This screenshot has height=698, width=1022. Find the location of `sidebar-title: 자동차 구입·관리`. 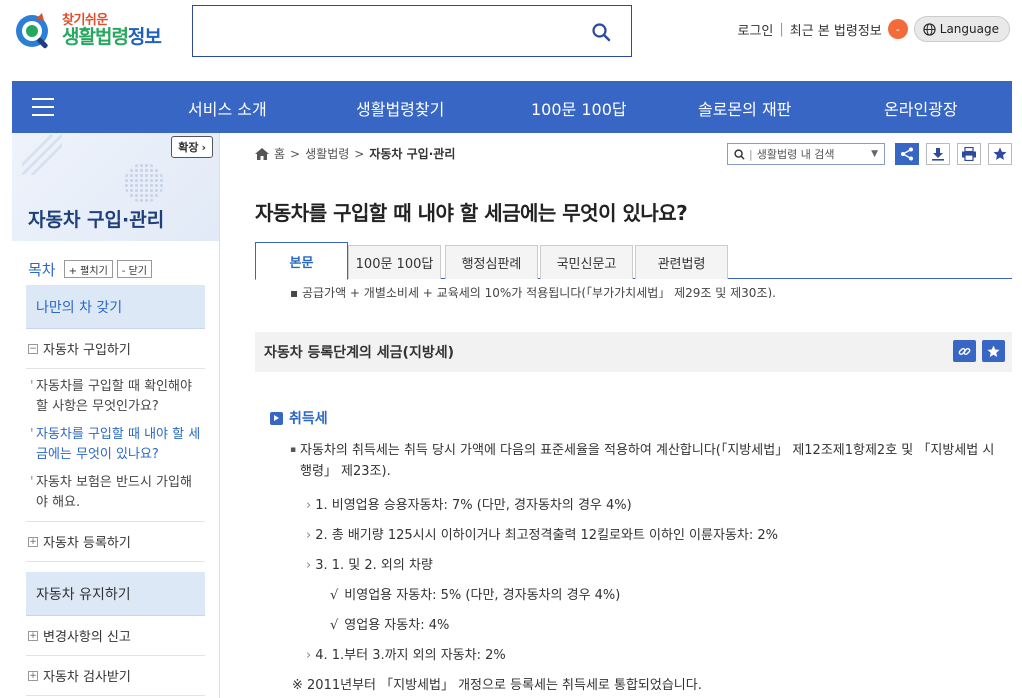

sidebar-title: 자동차 구입·관리 is located at coordinates (96, 220).